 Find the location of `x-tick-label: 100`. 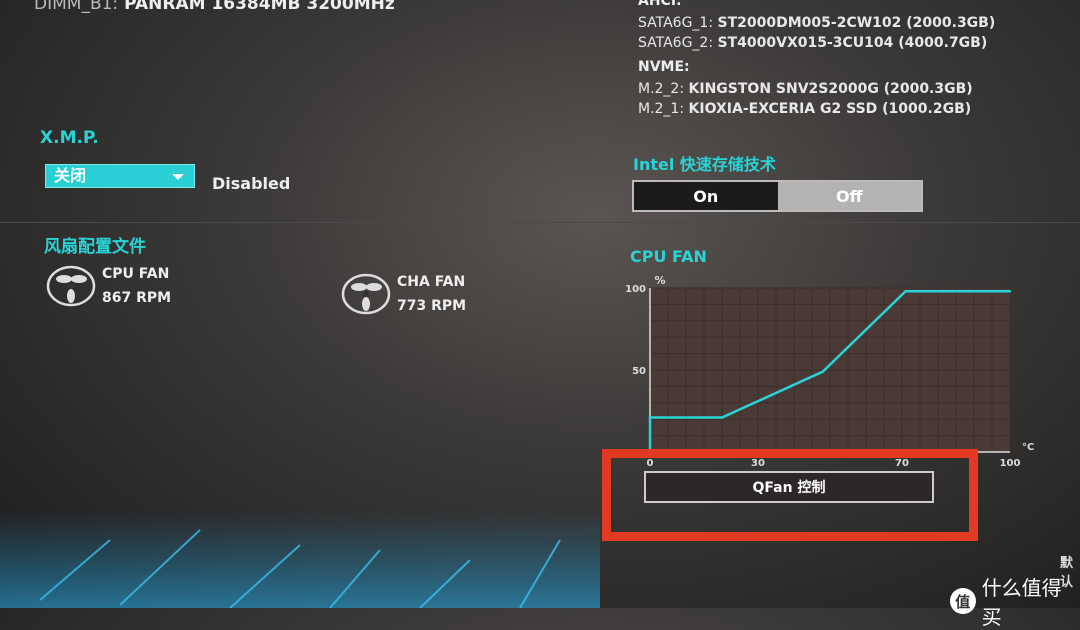

x-tick-label: 100 is located at coordinates (1010, 463).